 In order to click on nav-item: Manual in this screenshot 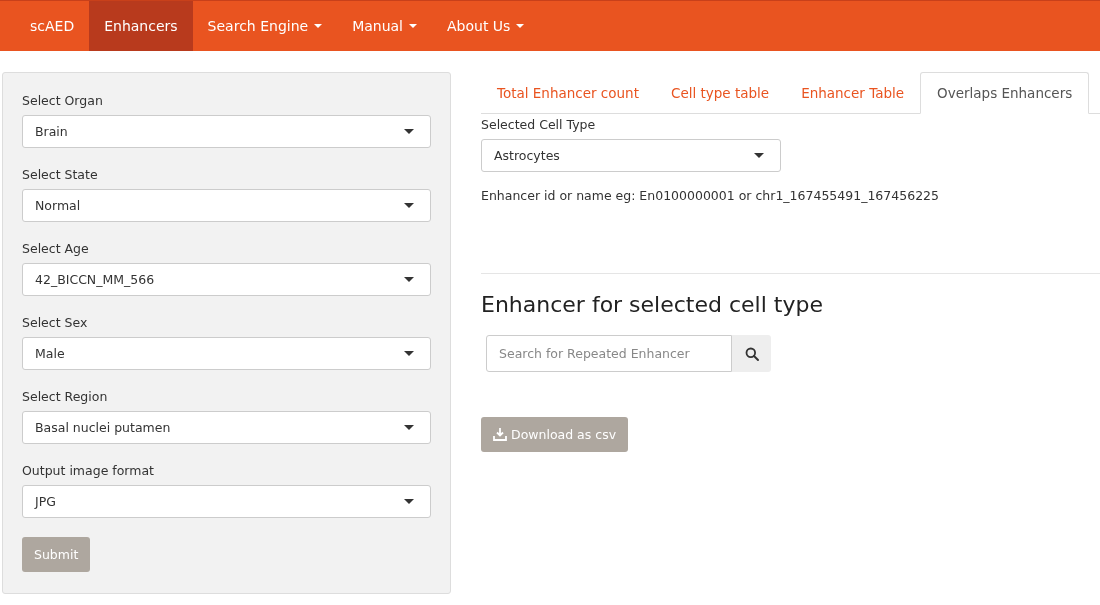, I will do `click(384, 26)`.